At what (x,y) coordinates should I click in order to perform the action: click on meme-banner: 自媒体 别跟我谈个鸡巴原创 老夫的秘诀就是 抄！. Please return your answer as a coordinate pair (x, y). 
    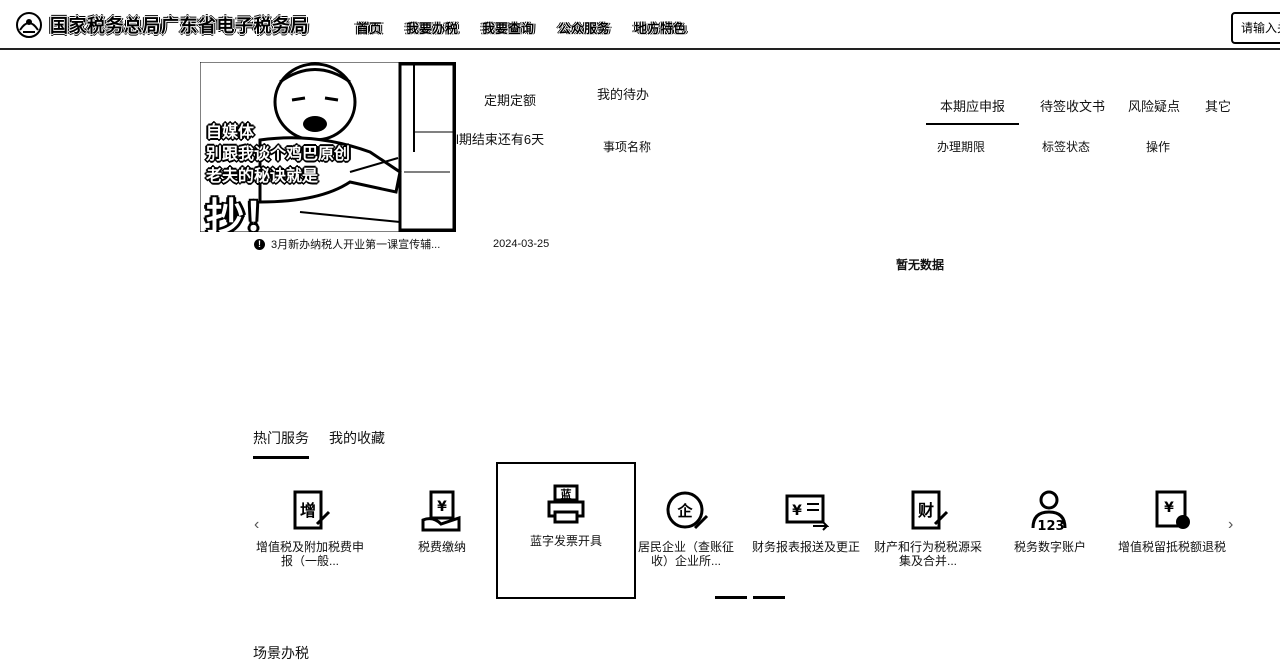
    Looking at the image, I should click on (328, 147).